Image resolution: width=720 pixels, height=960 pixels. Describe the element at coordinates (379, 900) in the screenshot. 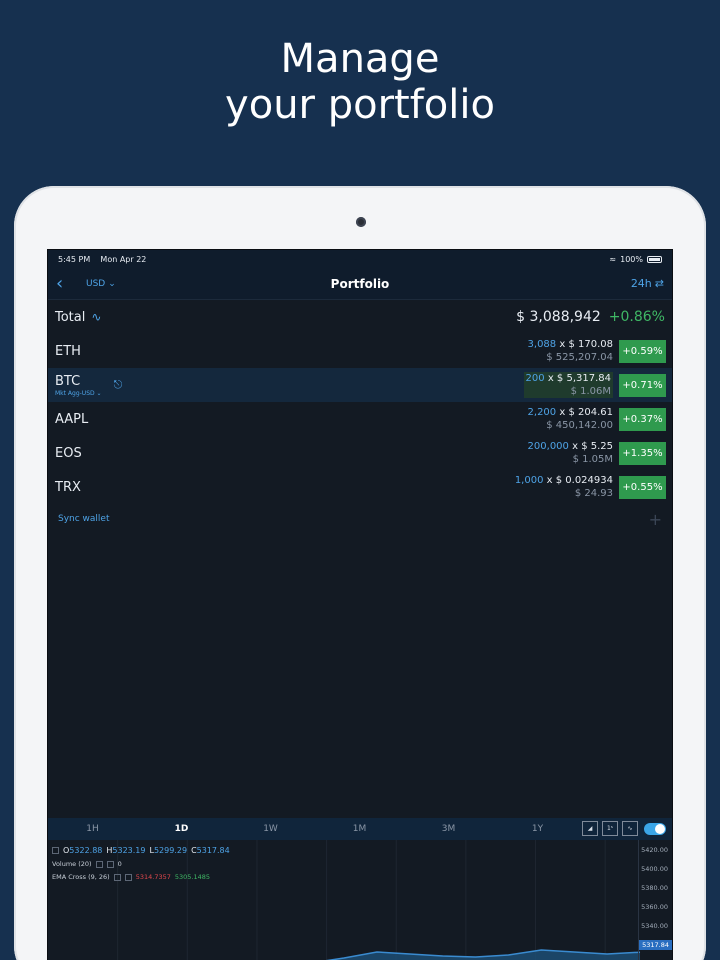

I see `chart-svg` at that location.